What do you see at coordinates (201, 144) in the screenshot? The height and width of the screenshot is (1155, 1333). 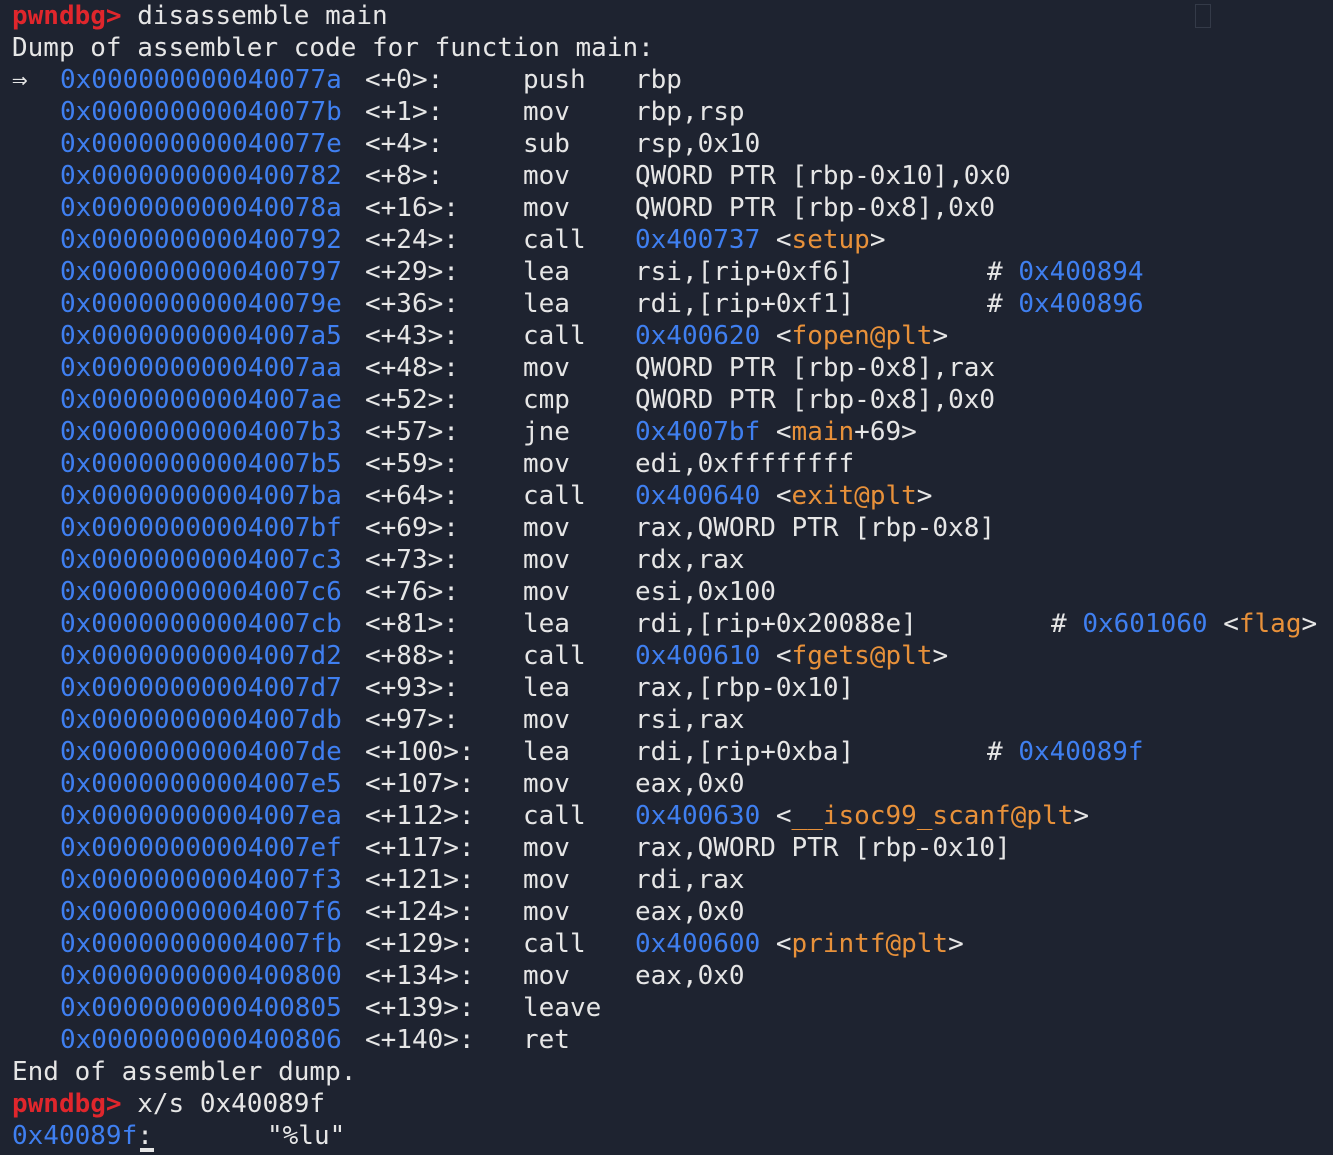 I see `instruction-address: 0x000000000040077e` at bounding box center [201, 144].